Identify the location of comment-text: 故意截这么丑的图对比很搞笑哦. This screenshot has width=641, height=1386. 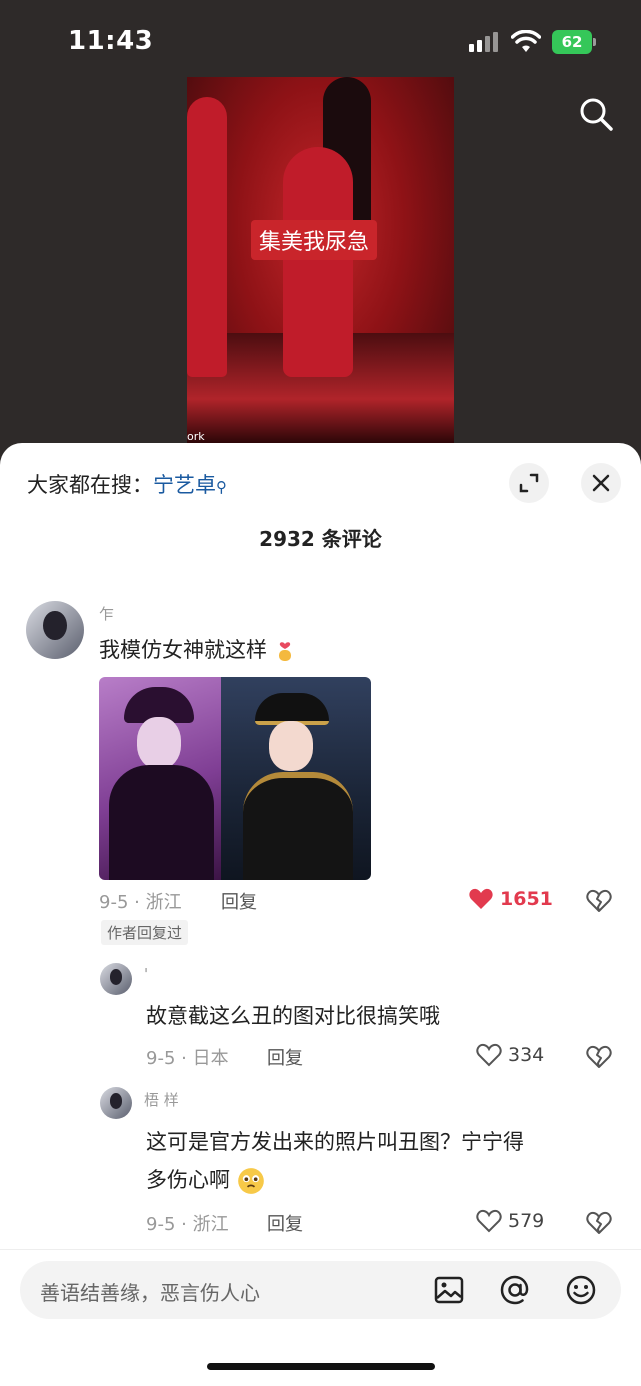
(293, 1016).